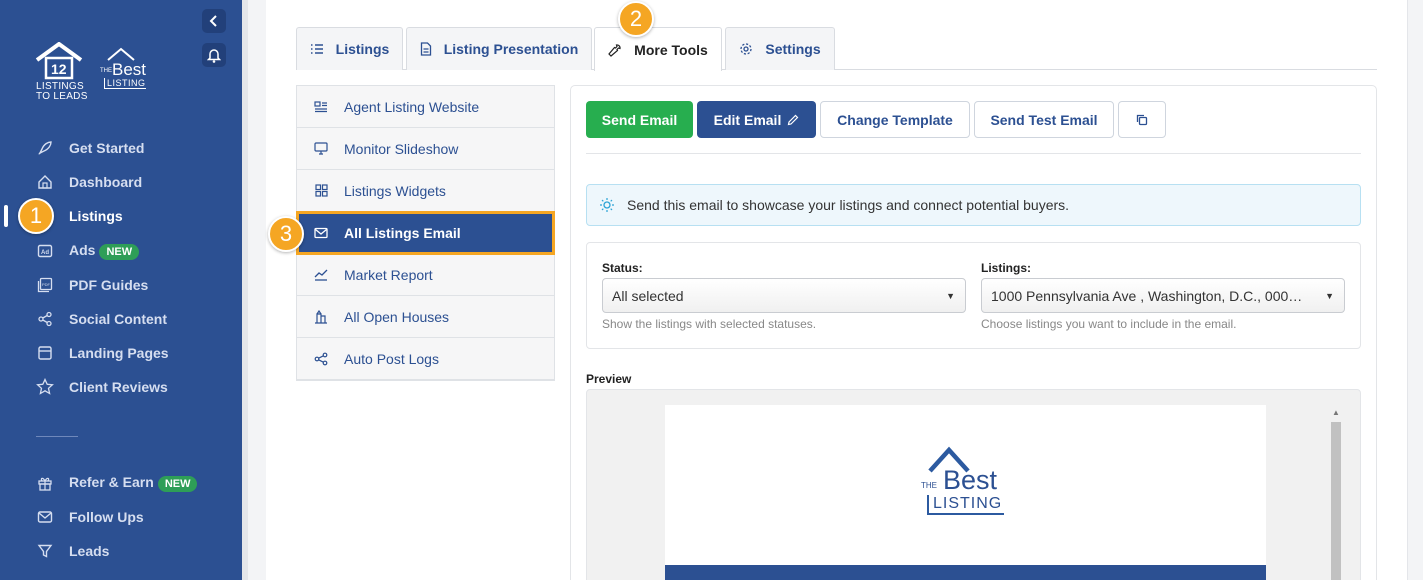 Image resolution: width=1423 pixels, height=580 pixels. What do you see at coordinates (1336, 412) in the screenshot?
I see `scroll-up-arrow-icon: ▲` at bounding box center [1336, 412].